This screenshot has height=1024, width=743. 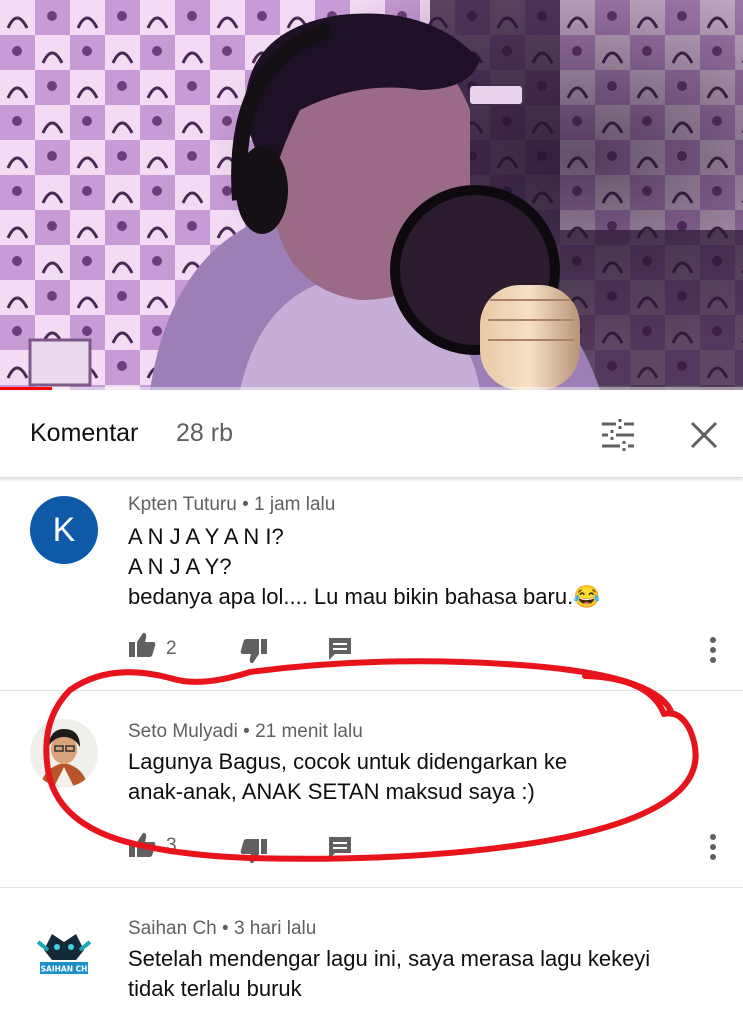 What do you see at coordinates (204, 433) in the screenshot?
I see `comments-count: 28 rb` at bounding box center [204, 433].